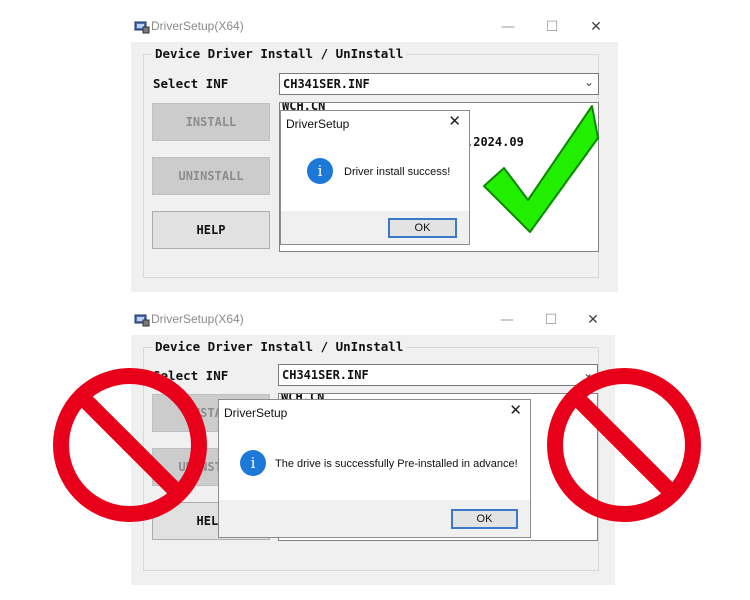 The height and width of the screenshot is (600, 750). Describe the element at coordinates (397, 172) in the screenshot. I see `dialog-message: Driver install success!` at that location.